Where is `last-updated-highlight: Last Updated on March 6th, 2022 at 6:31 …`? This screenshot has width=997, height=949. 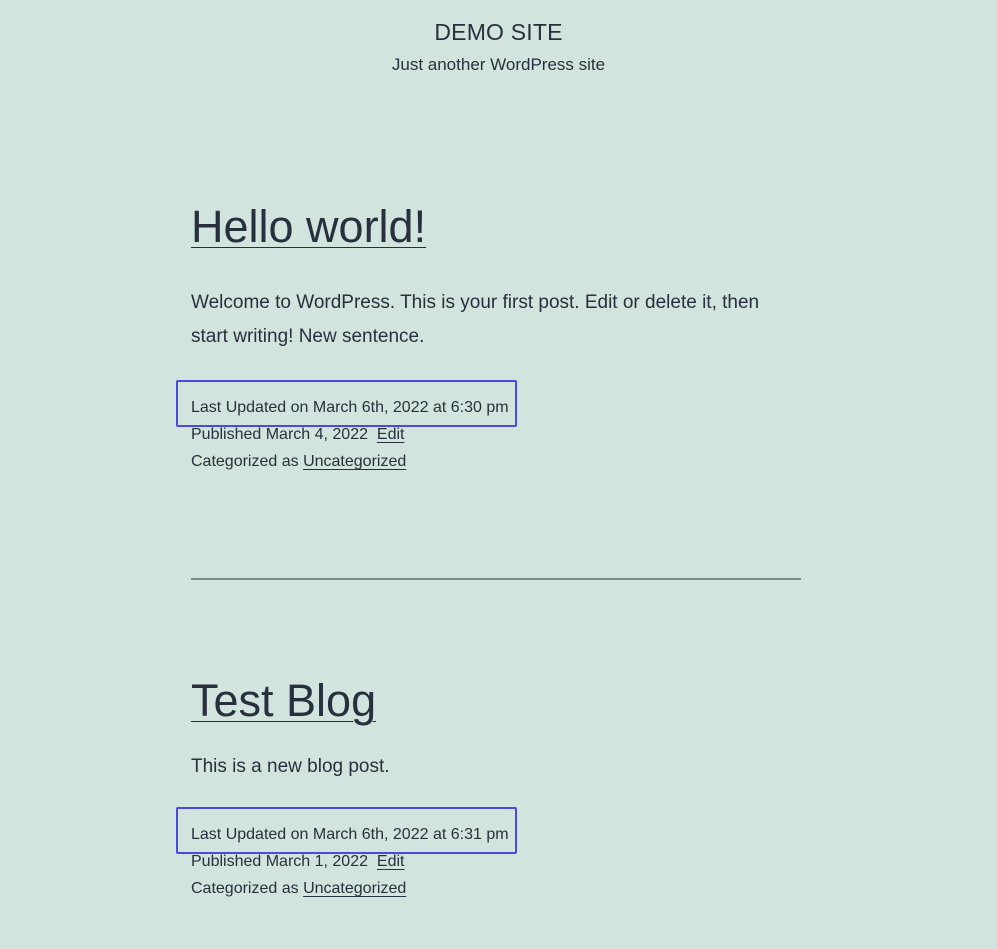
last-updated-highlight: Last Updated on March 6th, 2022 at 6:31 … is located at coordinates (346, 830).